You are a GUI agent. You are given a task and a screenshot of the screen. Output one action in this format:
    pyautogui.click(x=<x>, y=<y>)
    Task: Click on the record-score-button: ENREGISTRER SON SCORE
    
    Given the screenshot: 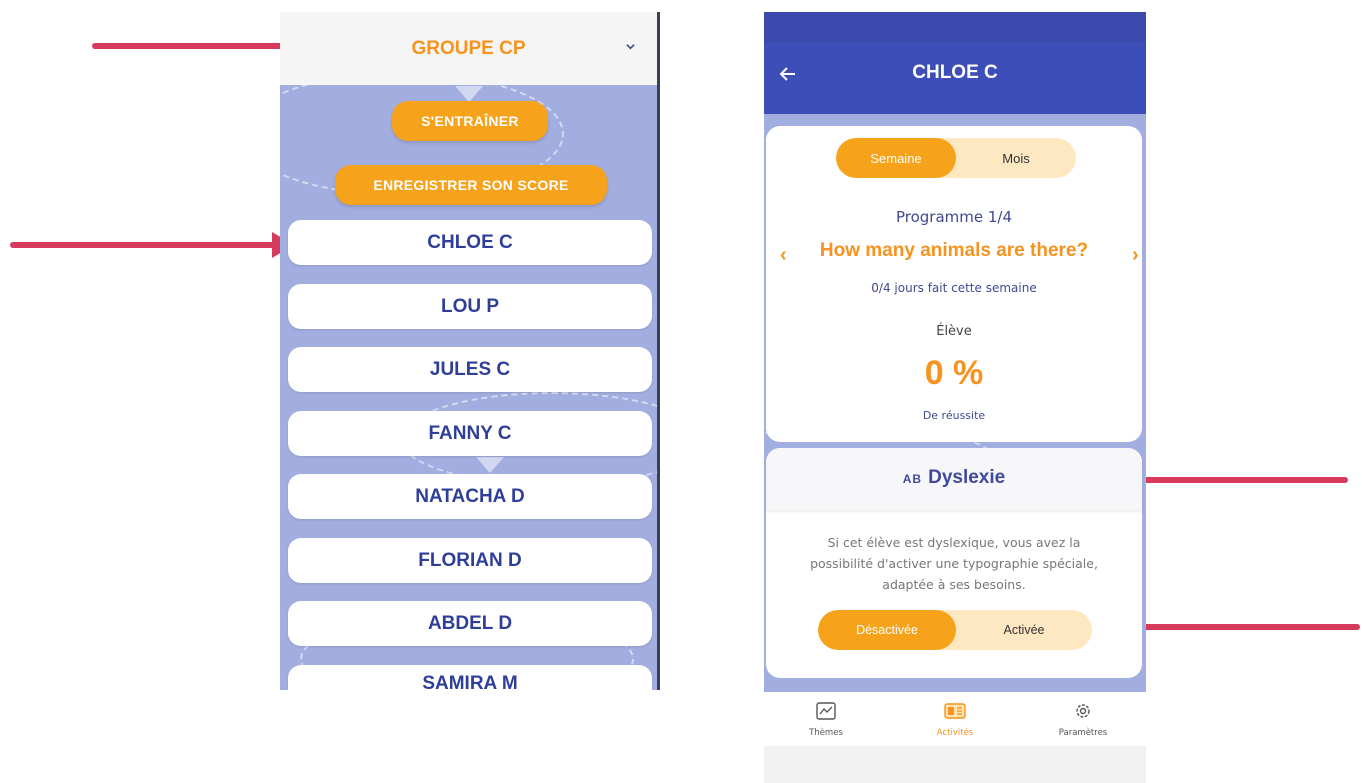 What is the action you would take?
    pyautogui.click(x=471, y=185)
    